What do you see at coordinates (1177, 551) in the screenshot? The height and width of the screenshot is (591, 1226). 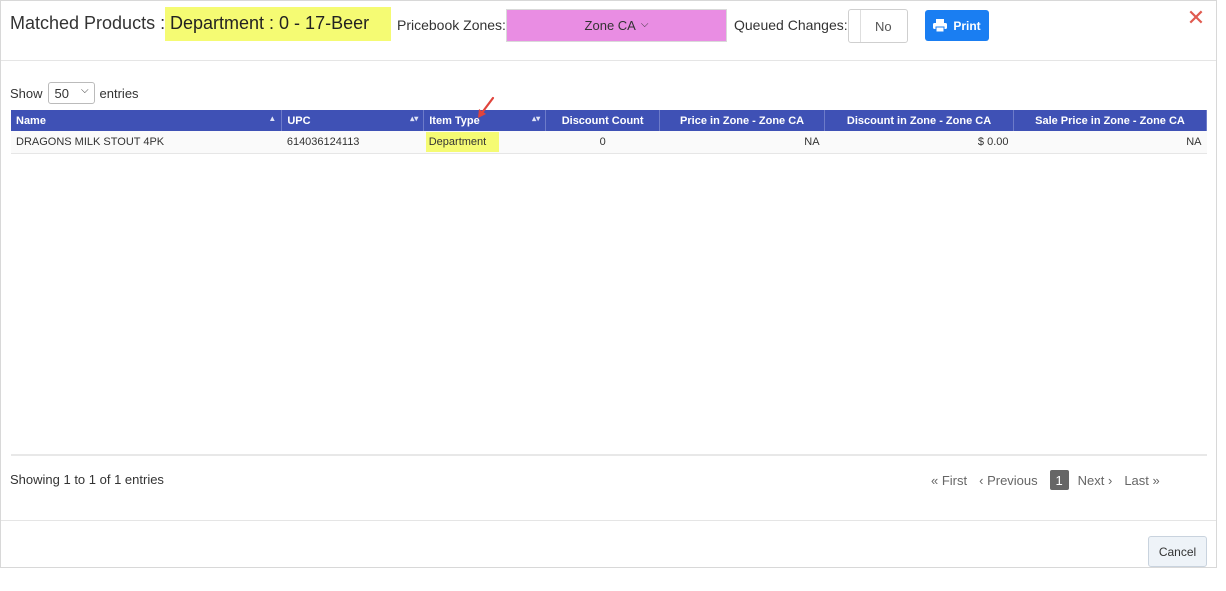 I see `cancel-button: Cancel` at bounding box center [1177, 551].